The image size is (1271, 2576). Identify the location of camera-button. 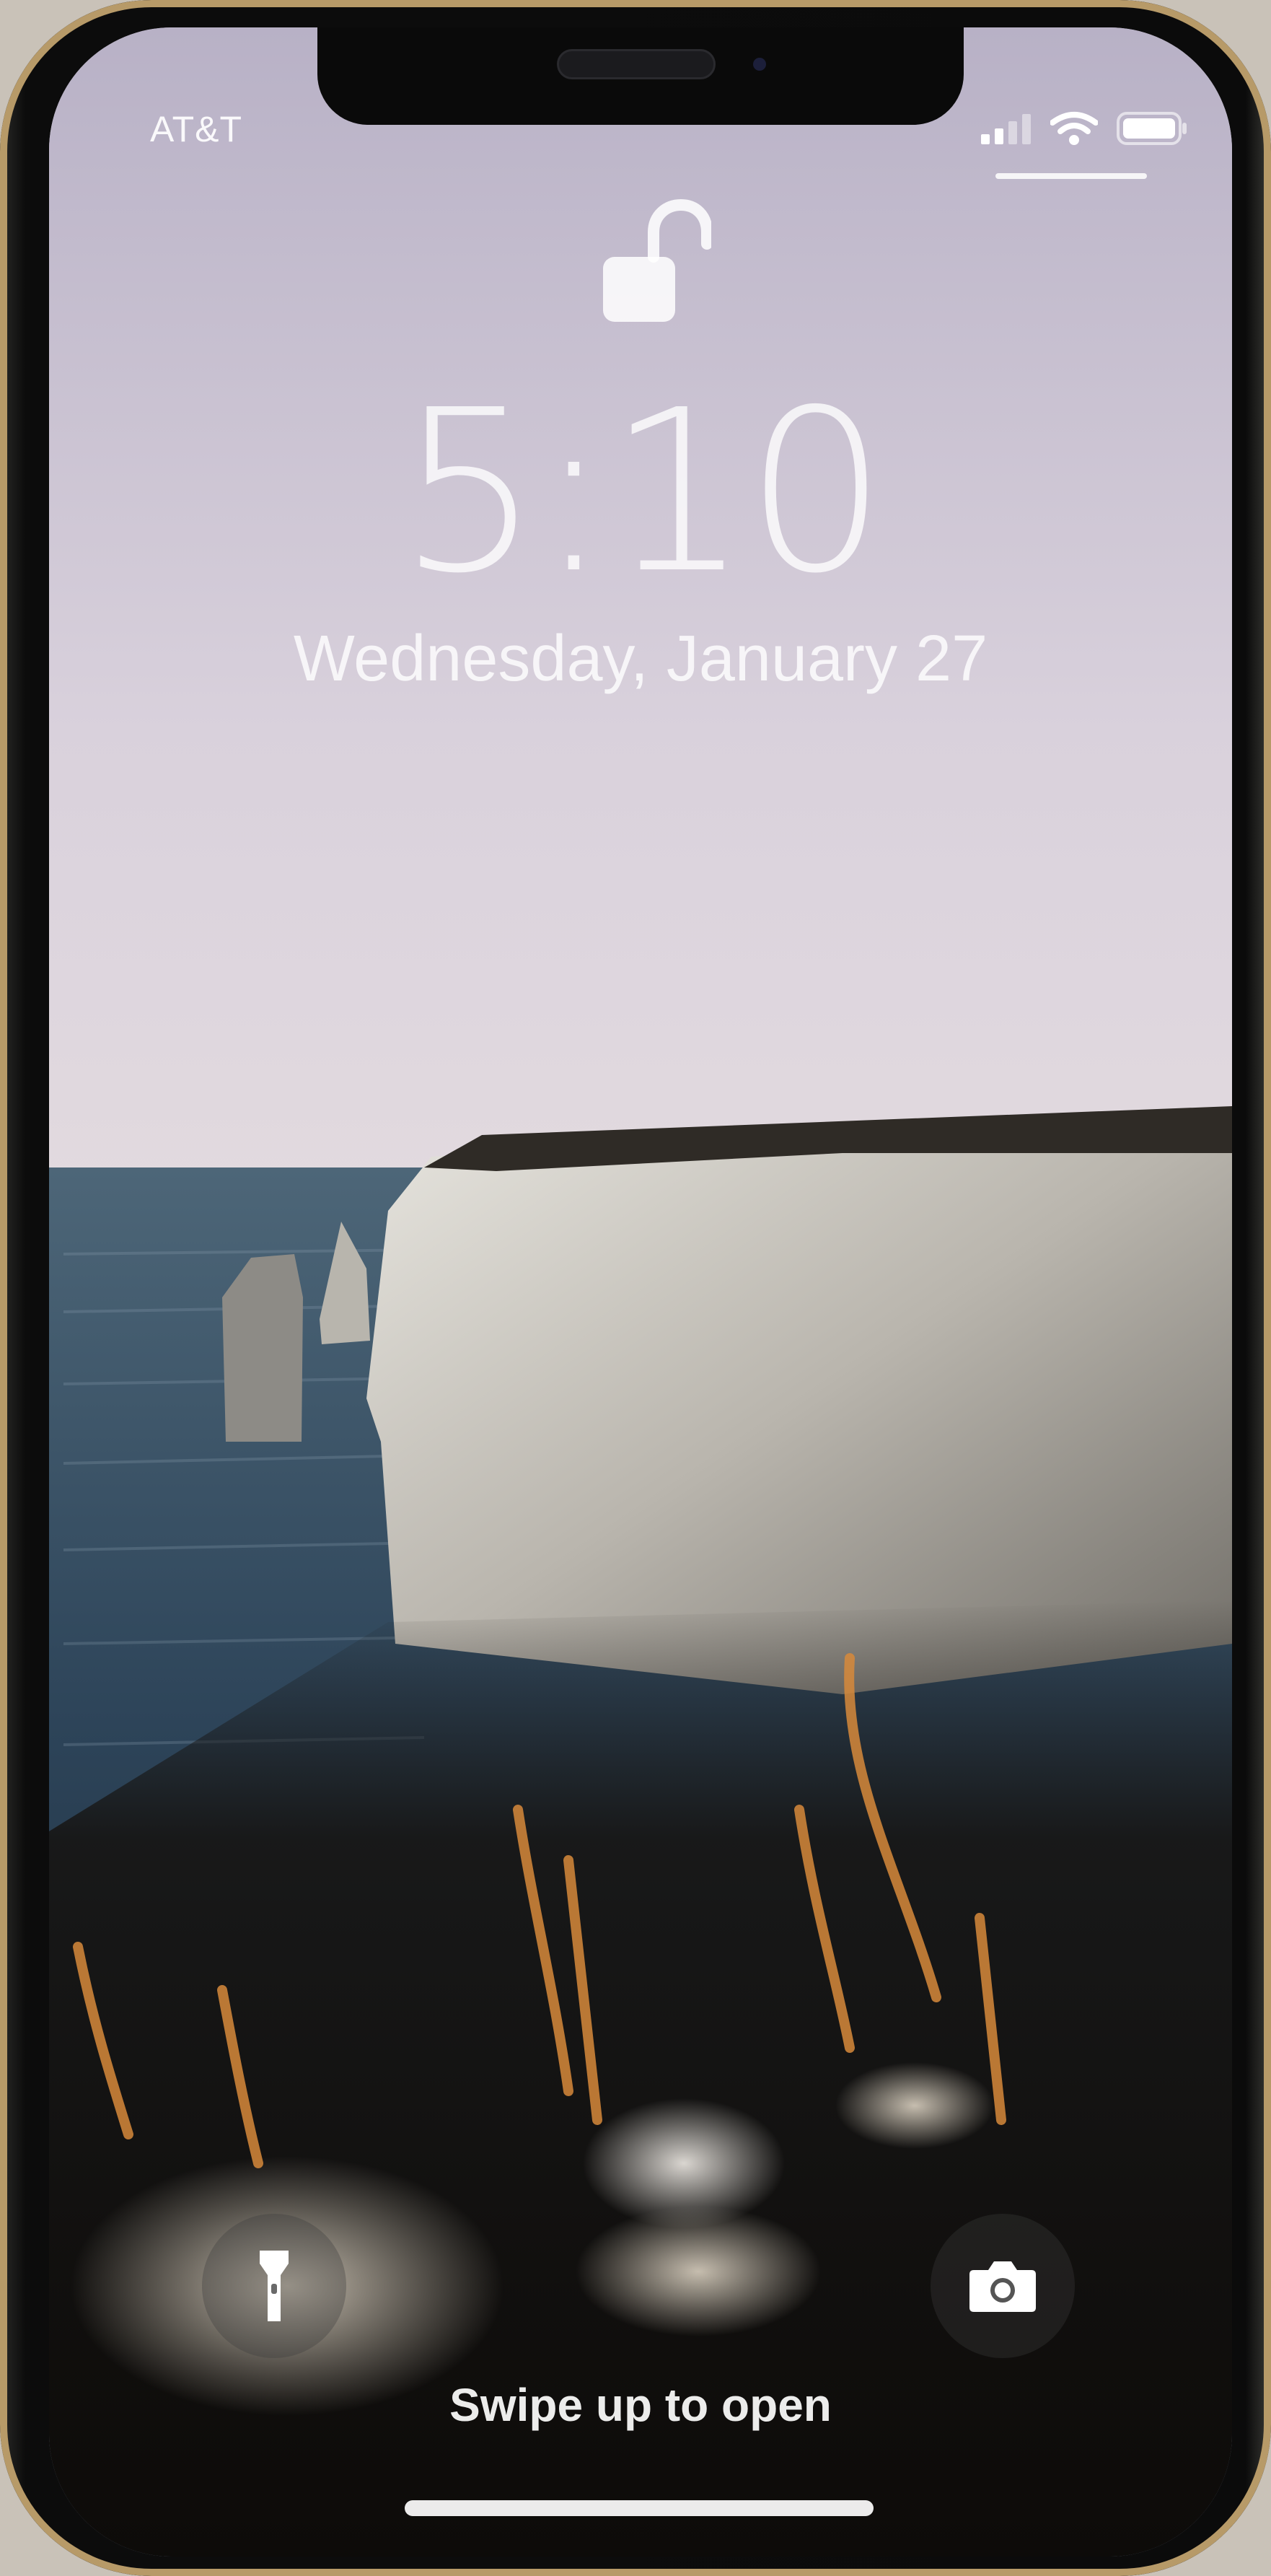
(1003, 2286).